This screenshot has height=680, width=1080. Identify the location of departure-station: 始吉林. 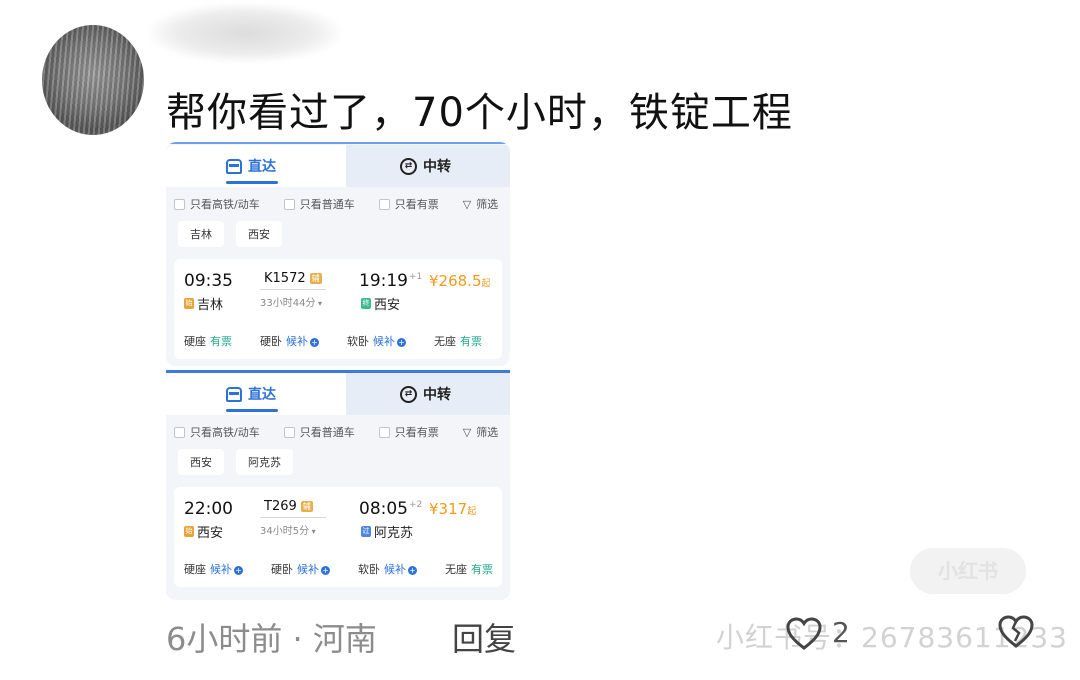
(203, 303).